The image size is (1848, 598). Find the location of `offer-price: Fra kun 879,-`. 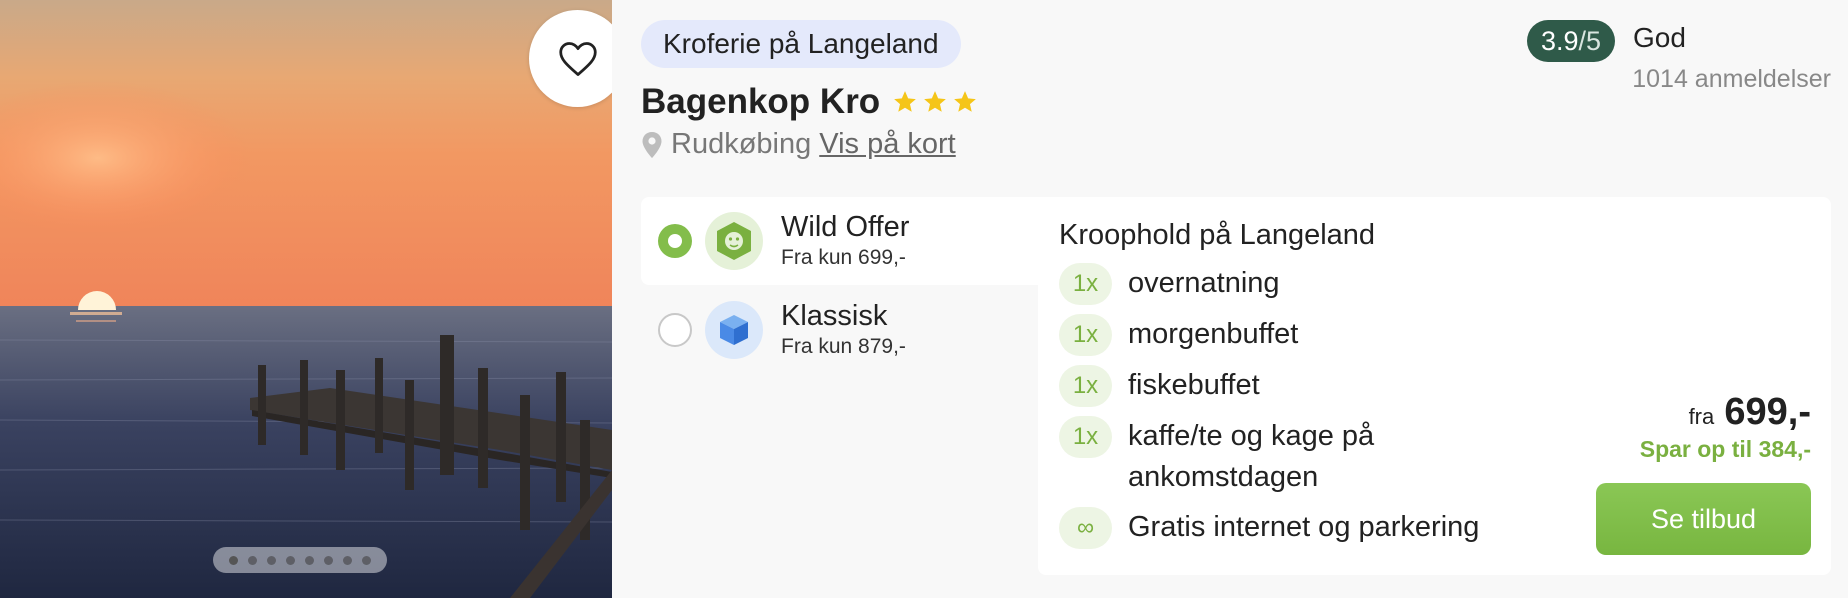

offer-price: Fra kun 879,- is located at coordinates (843, 346).